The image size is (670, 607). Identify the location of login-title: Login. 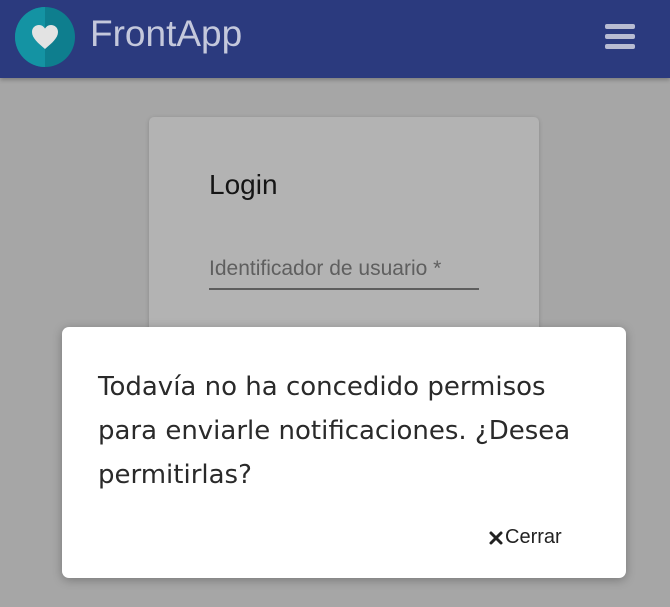
(243, 184).